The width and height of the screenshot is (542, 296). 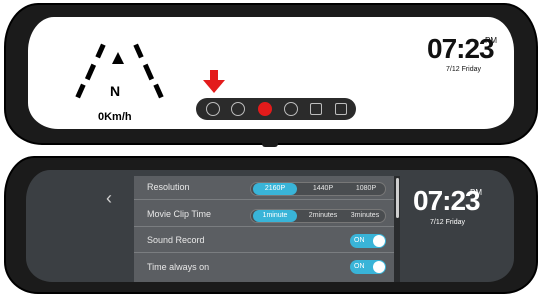 What do you see at coordinates (368, 267) in the screenshot?
I see `time-always-on-toggle: ON` at bounding box center [368, 267].